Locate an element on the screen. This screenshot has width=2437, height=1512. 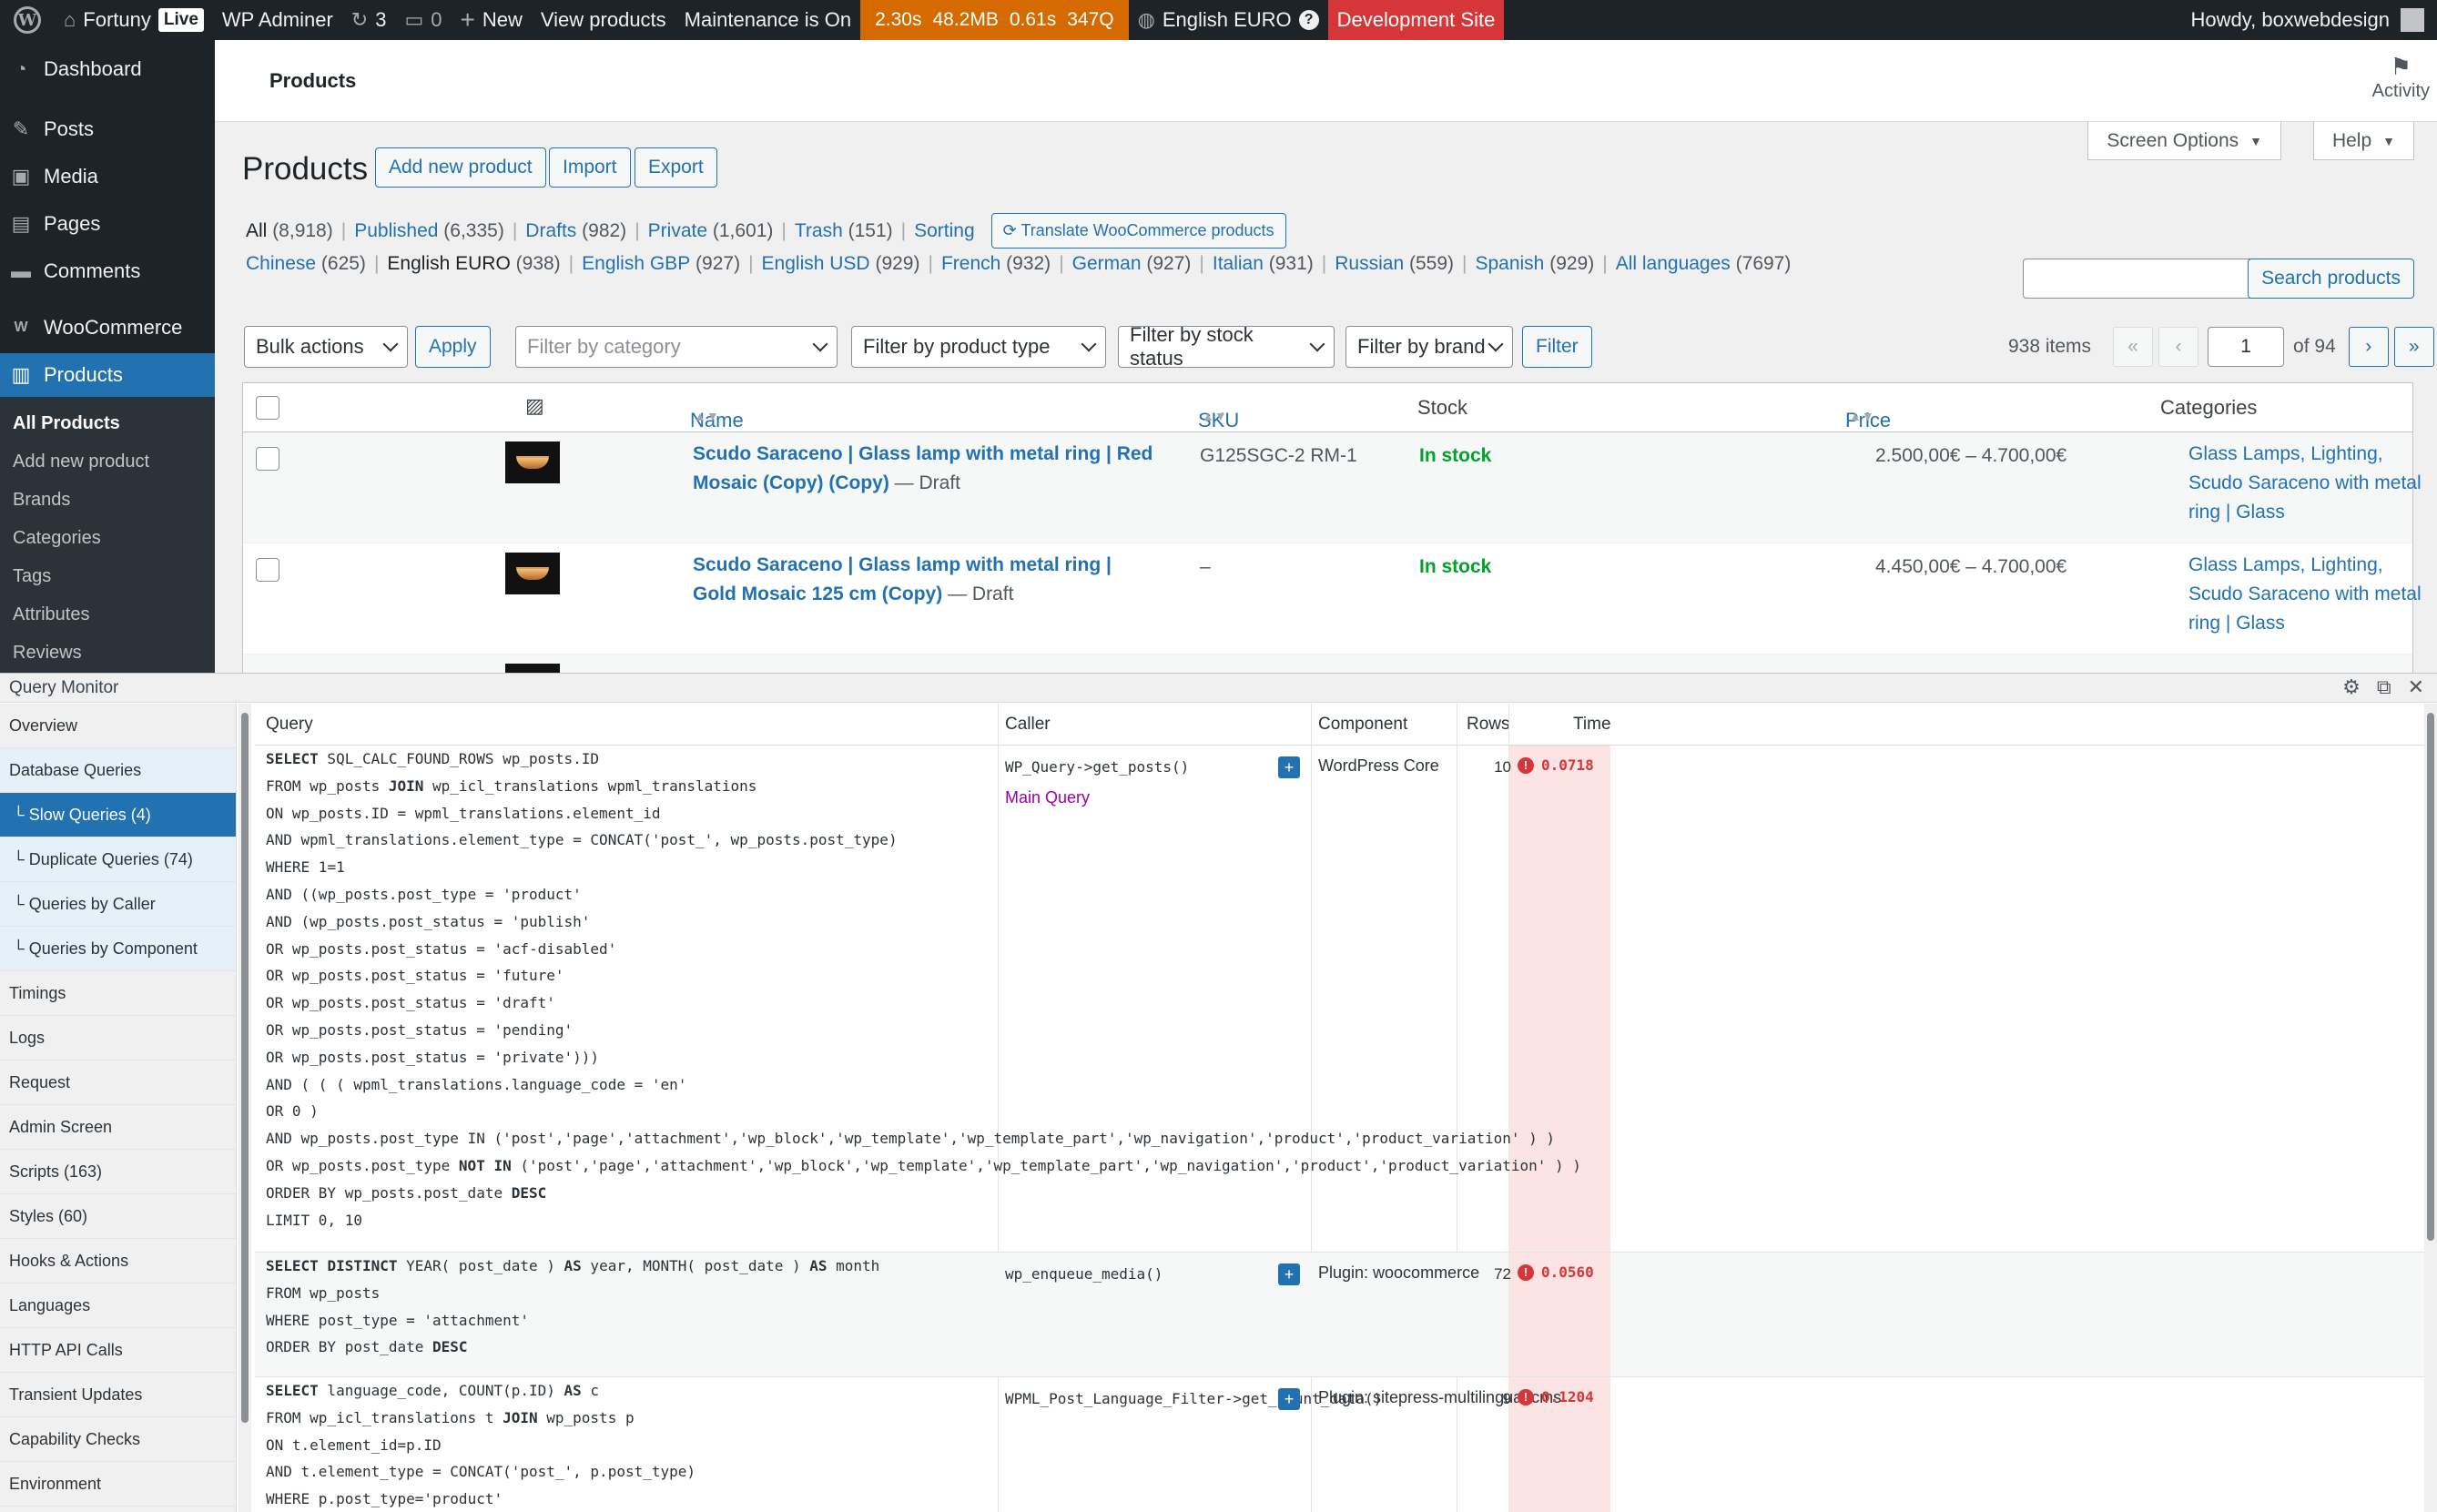
nav-queries-by-caller: └ Queries by Caller is located at coordinates (118, 904).